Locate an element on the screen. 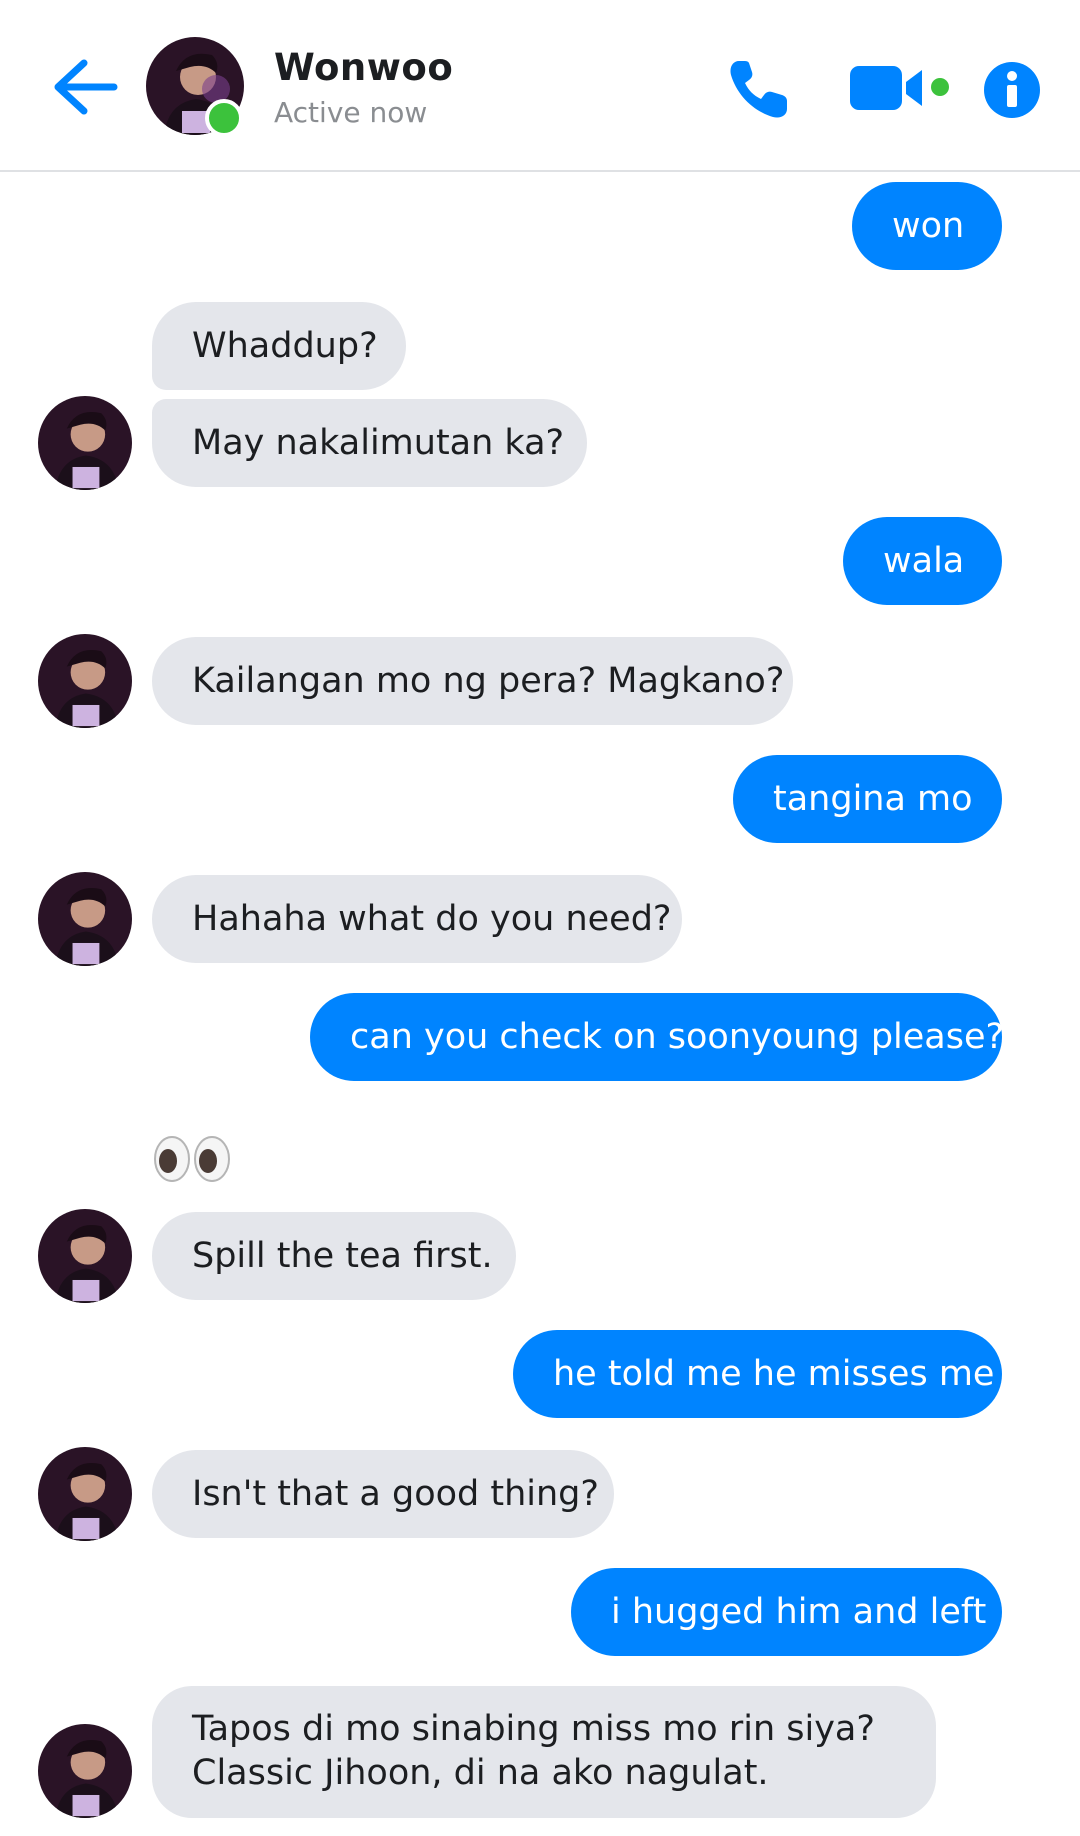 Image resolution: width=1080 pixels, height=1836 pixels. incoming-message: Isn't that a good thing? is located at coordinates (383, 1494).